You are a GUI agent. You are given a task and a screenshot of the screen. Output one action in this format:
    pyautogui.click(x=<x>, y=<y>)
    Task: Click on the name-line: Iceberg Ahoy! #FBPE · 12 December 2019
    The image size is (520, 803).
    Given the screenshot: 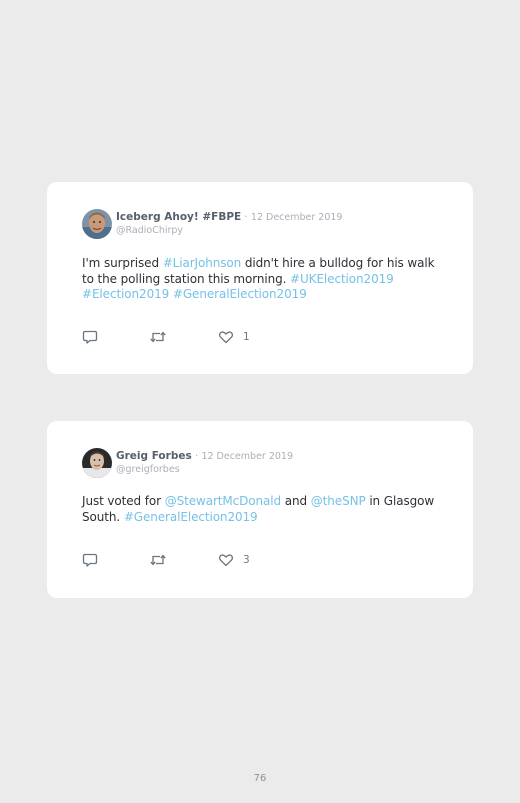 What is the action you would take?
    pyautogui.click(x=229, y=217)
    